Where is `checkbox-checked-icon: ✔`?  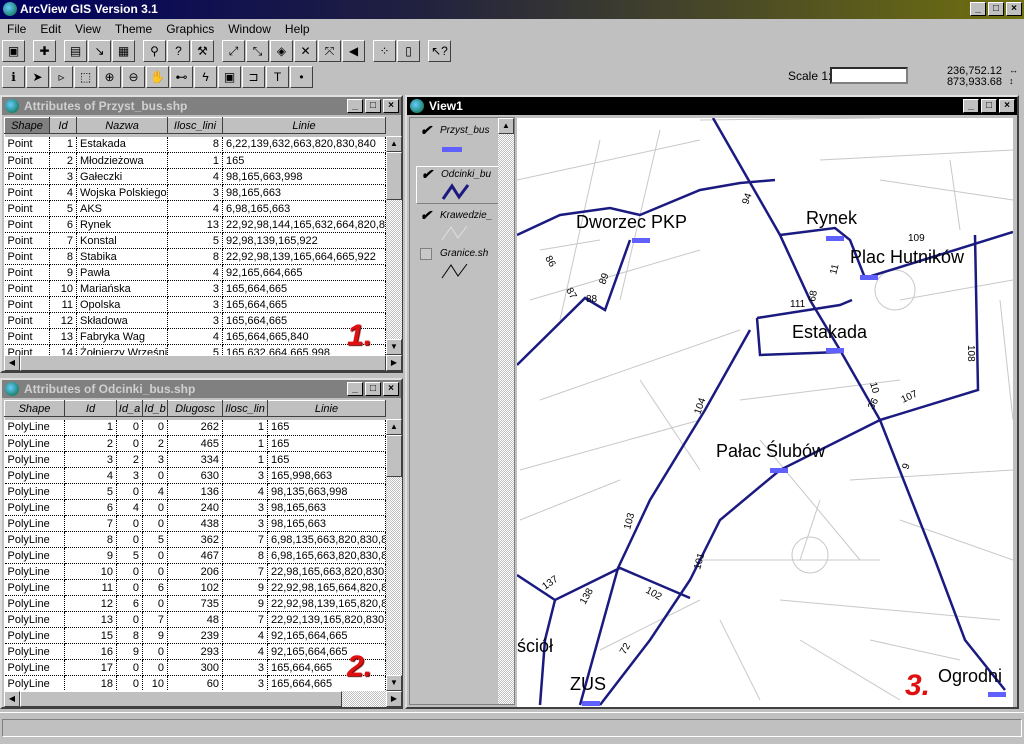 checkbox-checked-icon: ✔ is located at coordinates (426, 130).